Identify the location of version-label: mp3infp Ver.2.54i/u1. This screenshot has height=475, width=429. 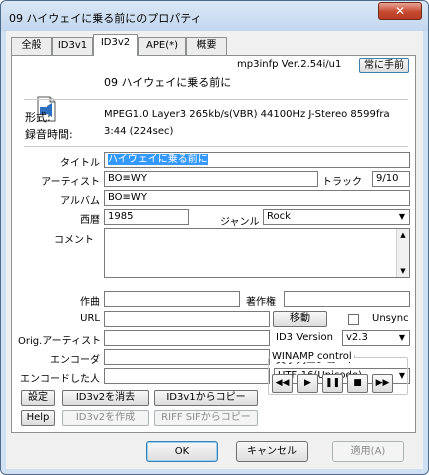
(289, 64).